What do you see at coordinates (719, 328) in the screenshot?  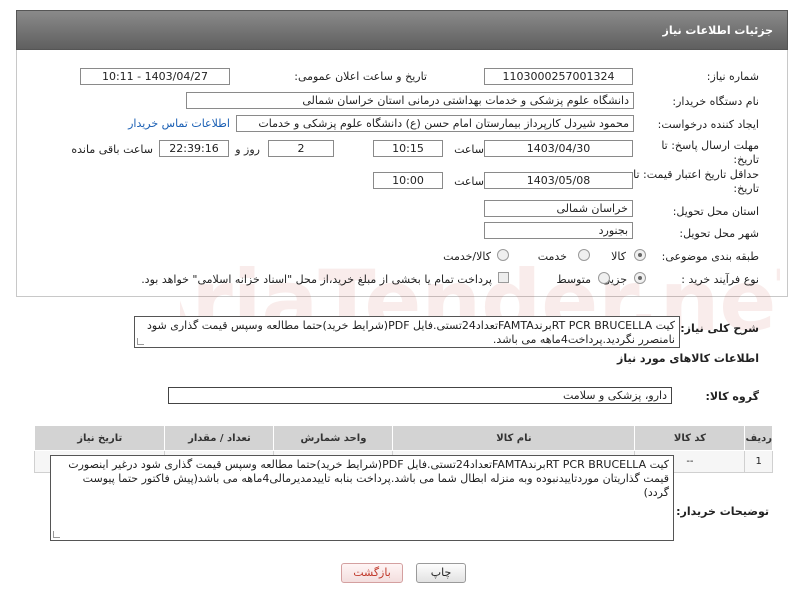 I see `description-label: شرح کلی نیاز:` at bounding box center [719, 328].